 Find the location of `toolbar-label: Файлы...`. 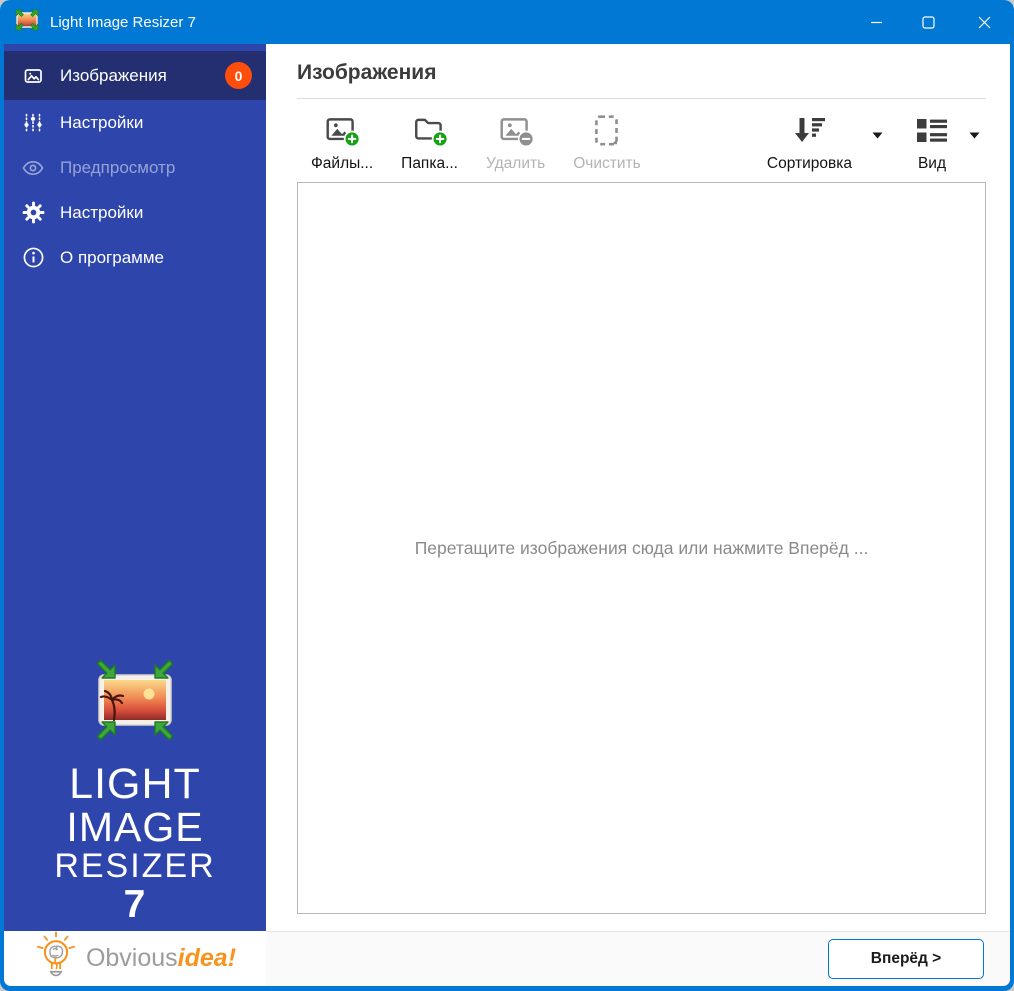

toolbar-label: Файлы... is located at coordinates (342, 163).